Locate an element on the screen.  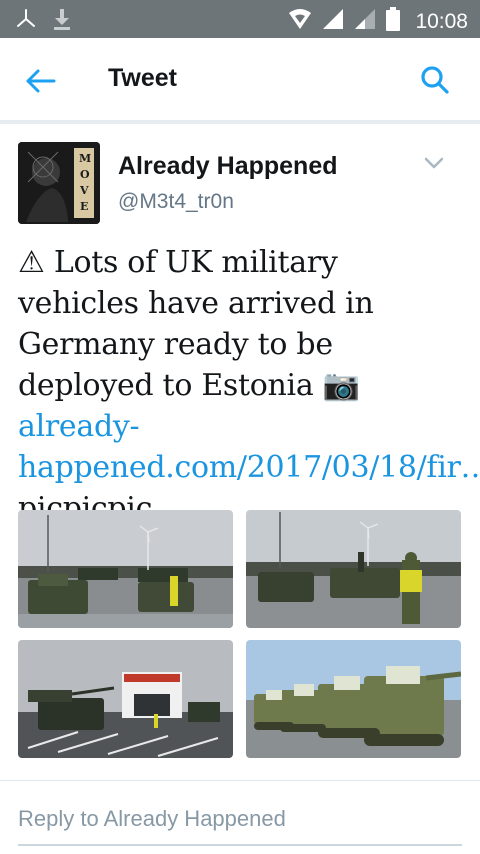
search-icon is located at coordinates (435, 80).